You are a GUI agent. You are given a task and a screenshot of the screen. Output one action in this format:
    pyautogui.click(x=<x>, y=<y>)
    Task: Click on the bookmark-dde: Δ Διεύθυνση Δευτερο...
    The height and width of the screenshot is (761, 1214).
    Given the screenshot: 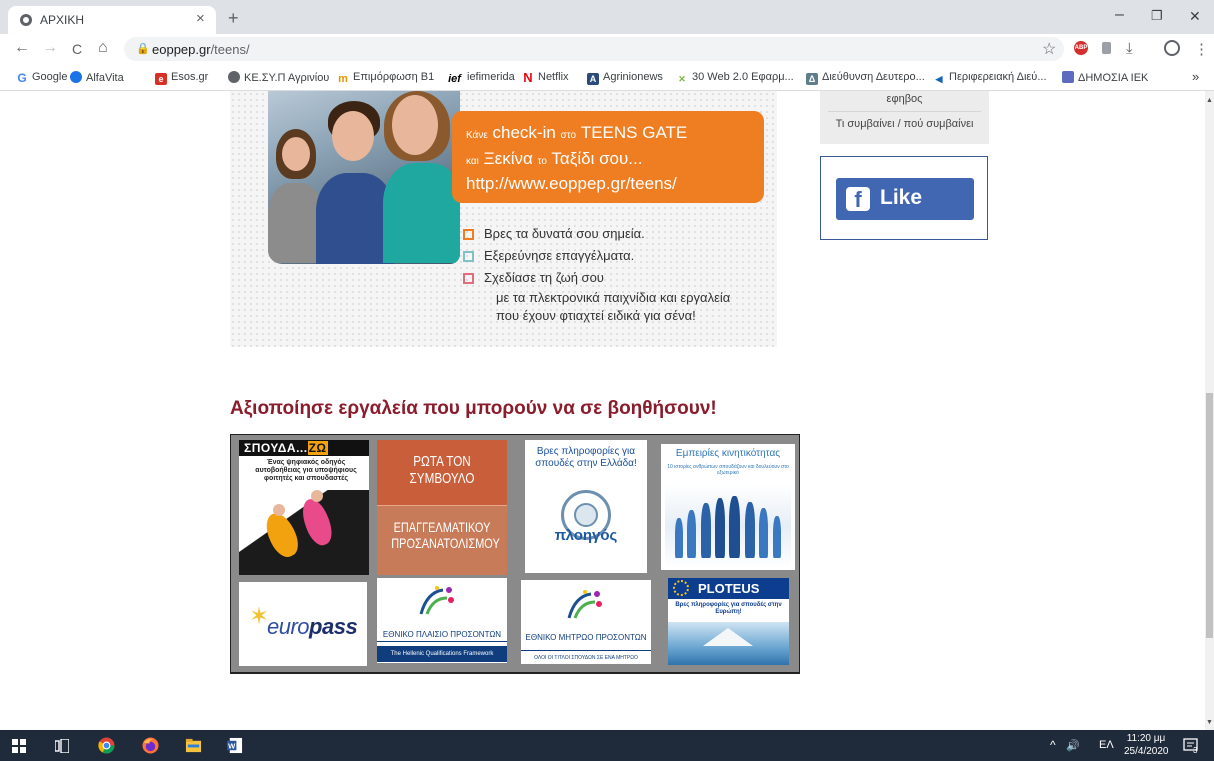 What is the action you would take?
    pyautogui.click(x=865, y=78)
    